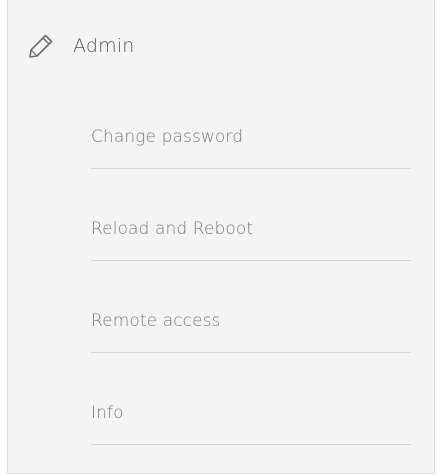 The width and height of the screenshot is (437, 475). I want to click on menu-item-label: Reload and Reboot, so click(172, 229).